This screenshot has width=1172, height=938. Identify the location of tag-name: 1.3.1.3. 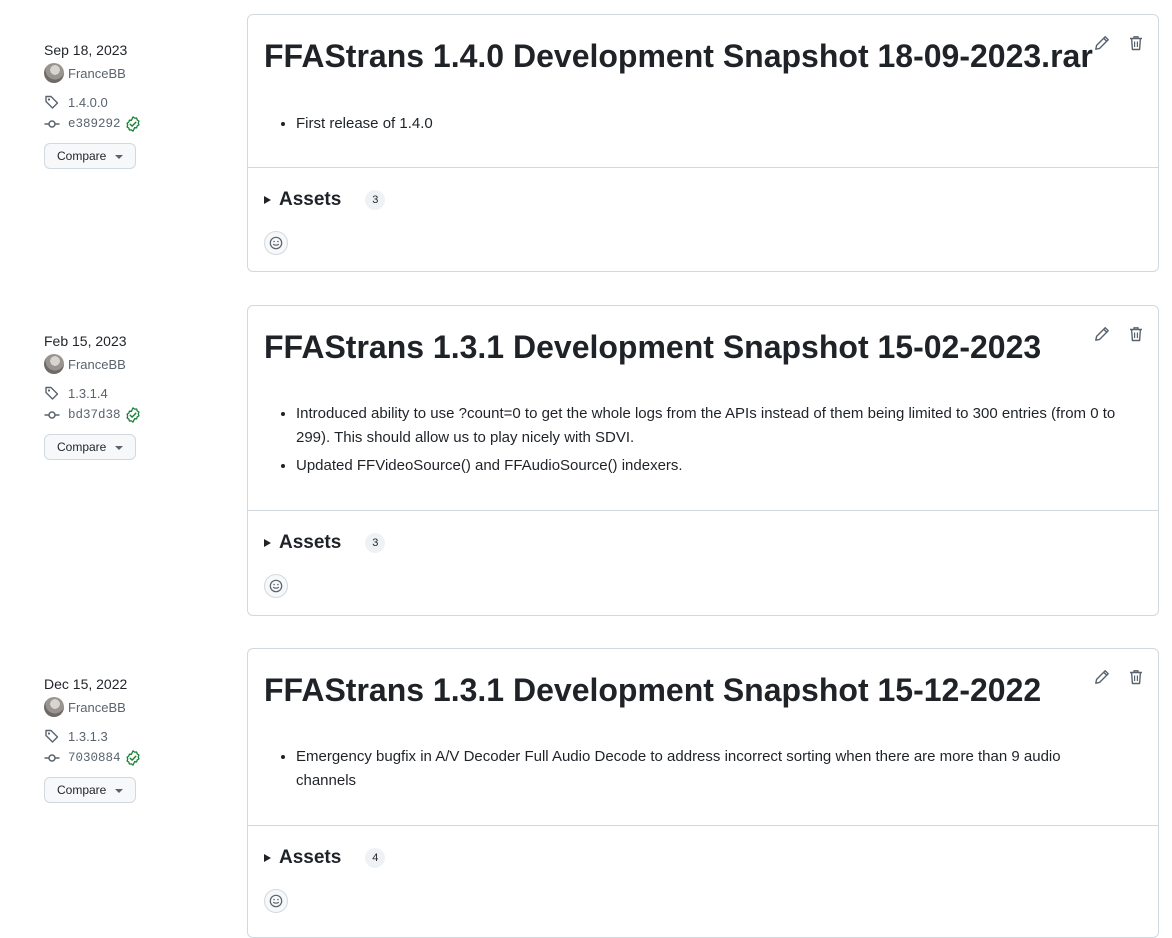
(88, 736).